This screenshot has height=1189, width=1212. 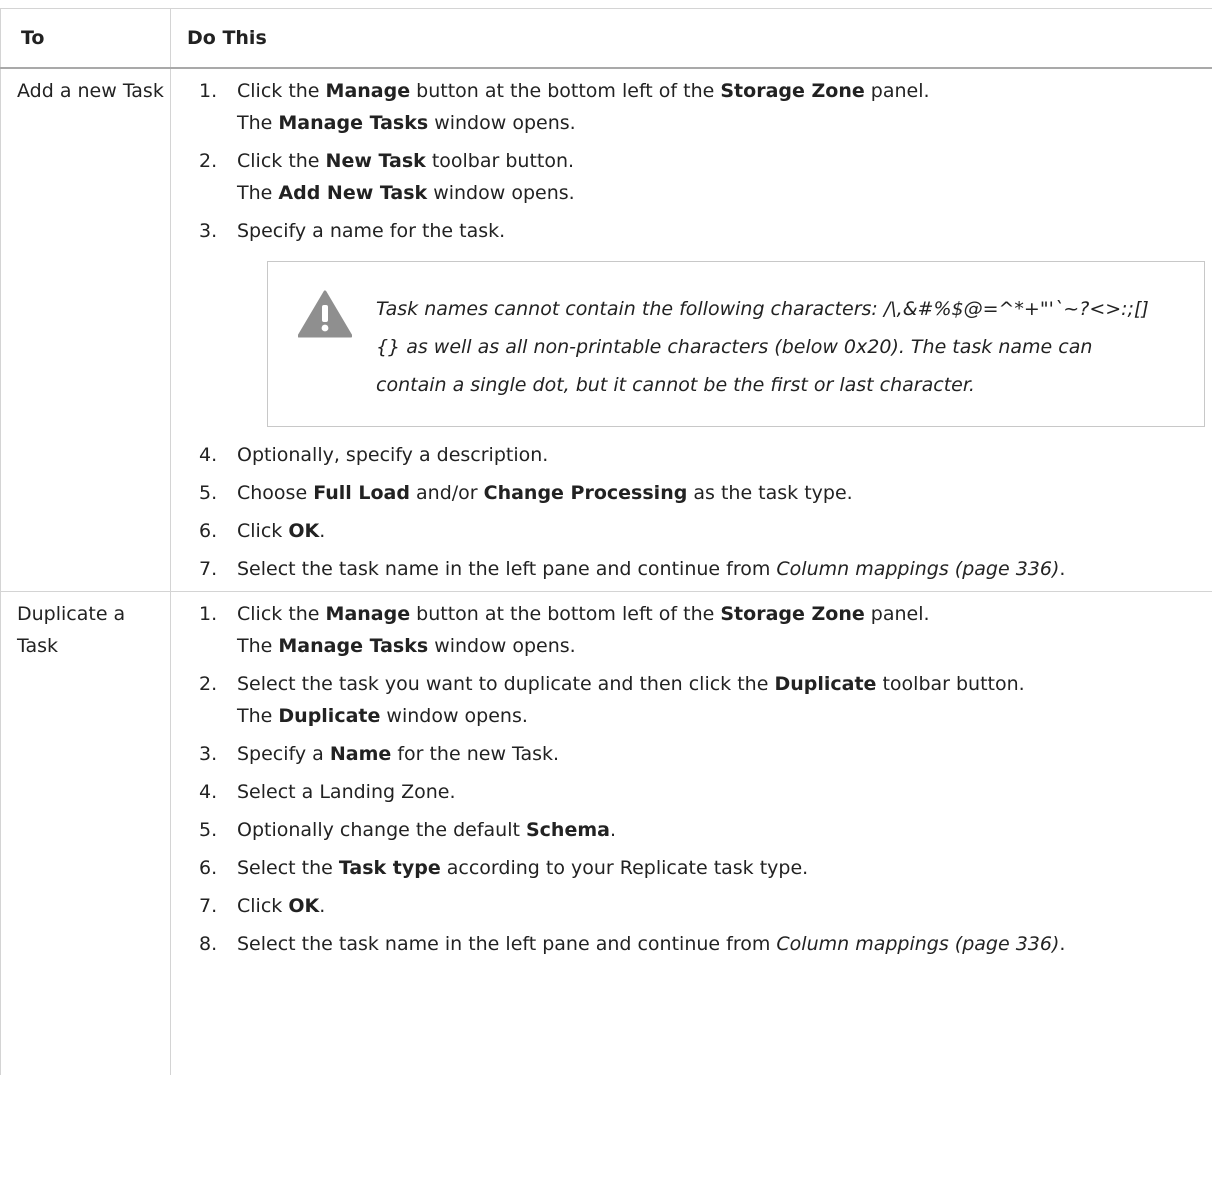 What do you see at coordinates (792, 91) in the screenshot?
I see `ui-term: Storage Zone` at bounding box center [792, 91].